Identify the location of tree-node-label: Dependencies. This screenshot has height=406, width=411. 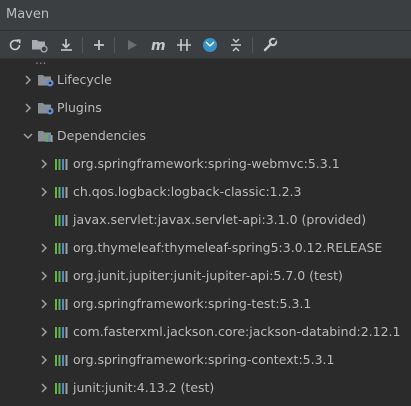
(101, 135).